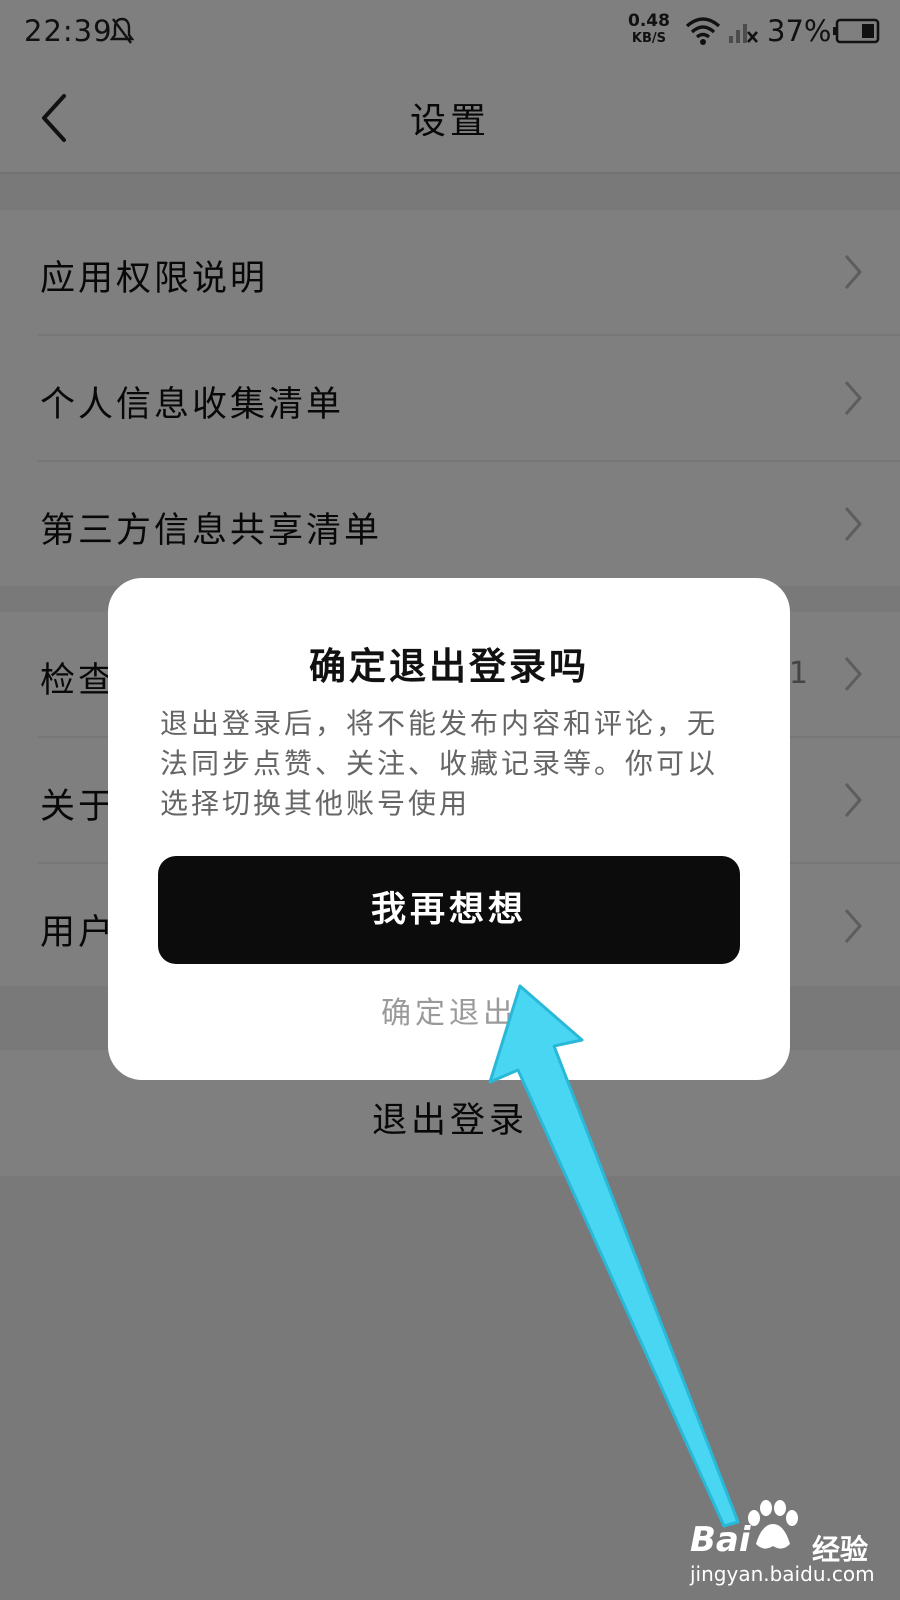 The width and height of the screenshot is (900, 1600). Describe the element at coordinates (782, 1574) in the screenshot. I see `watermark-url: jingyan.baidu.com` at that location.